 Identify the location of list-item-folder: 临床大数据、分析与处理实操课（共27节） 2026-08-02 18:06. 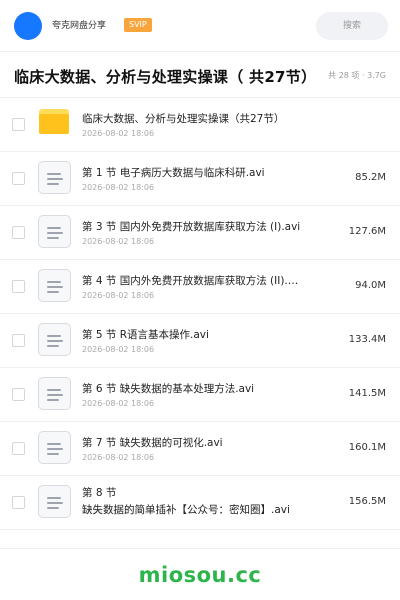
(200, 125).